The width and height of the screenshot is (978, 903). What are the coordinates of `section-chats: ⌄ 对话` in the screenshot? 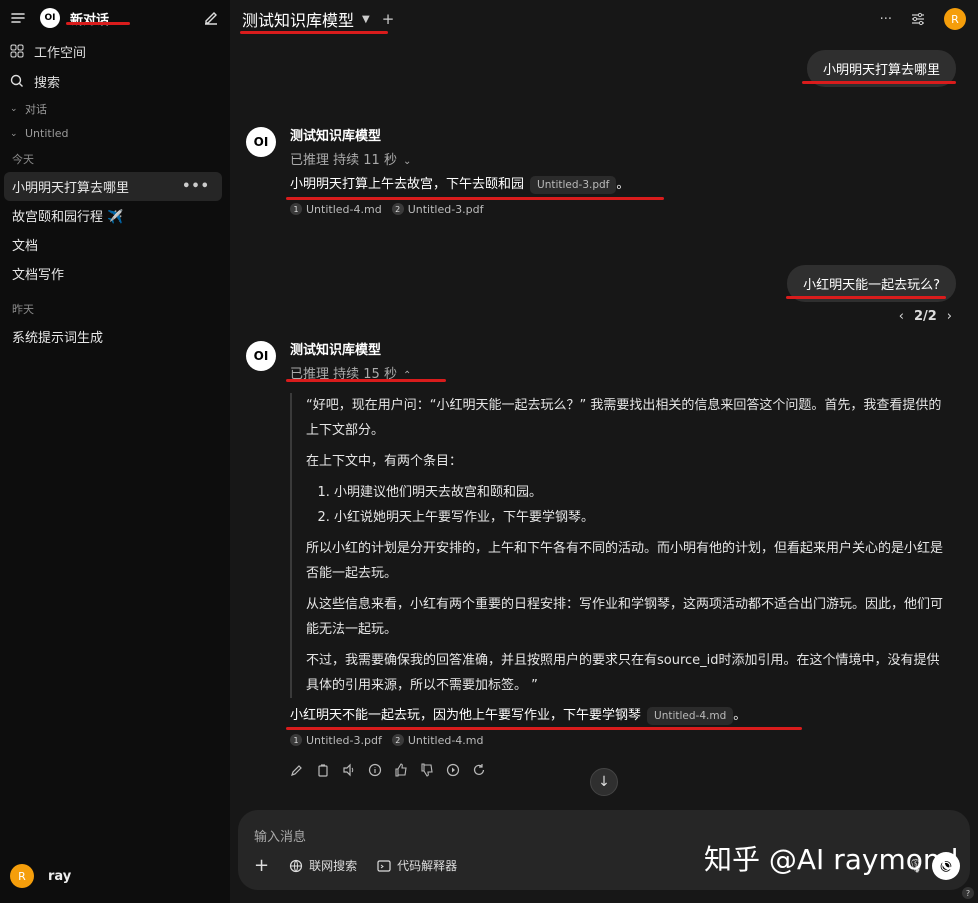 It's located at (115, 108).